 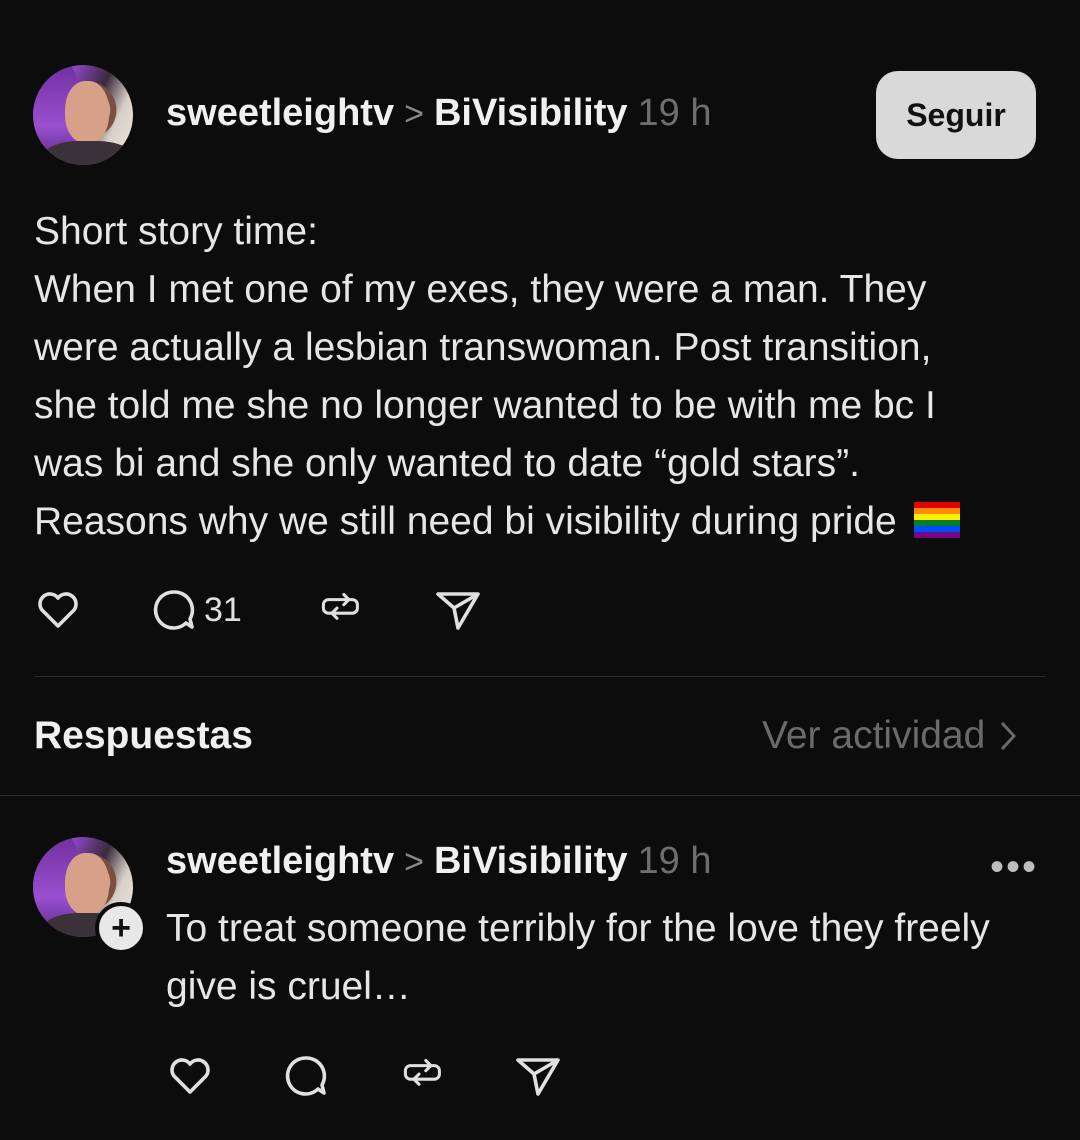 What do you see at coordinates (176, 231) in the screenshot?
I see `post-line: Short story time:` at bounding box center [176, 231].